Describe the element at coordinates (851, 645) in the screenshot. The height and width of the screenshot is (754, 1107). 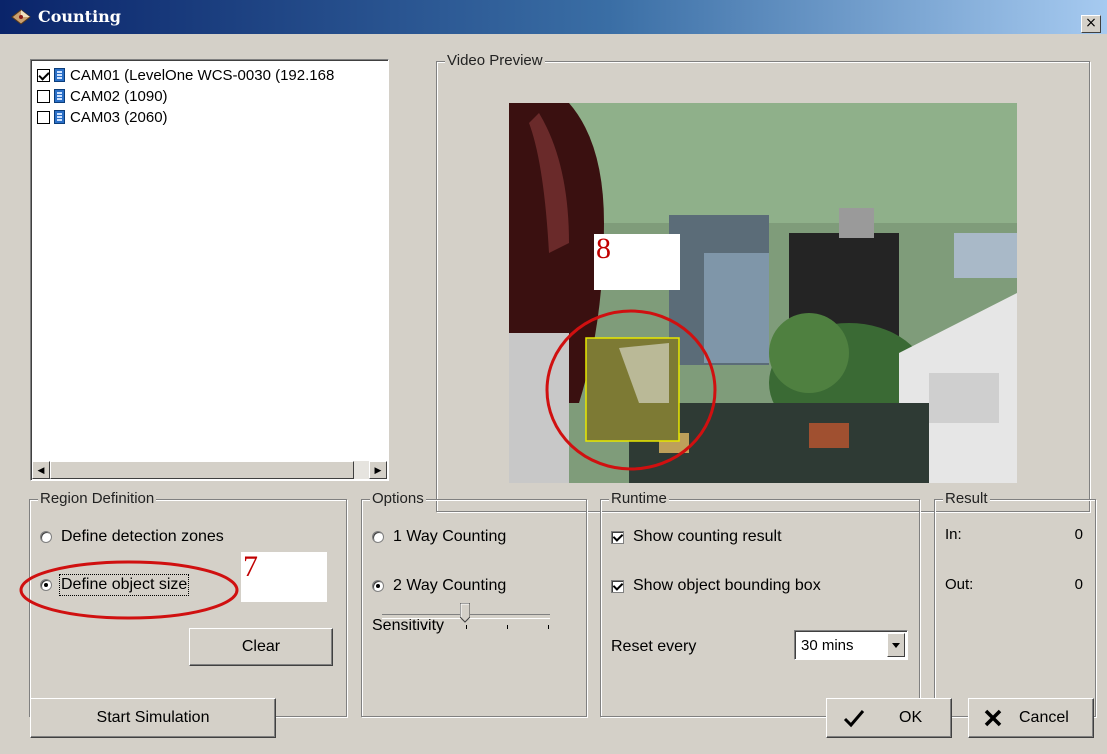
I see `reset-interval-select: 30 mins` at that location.